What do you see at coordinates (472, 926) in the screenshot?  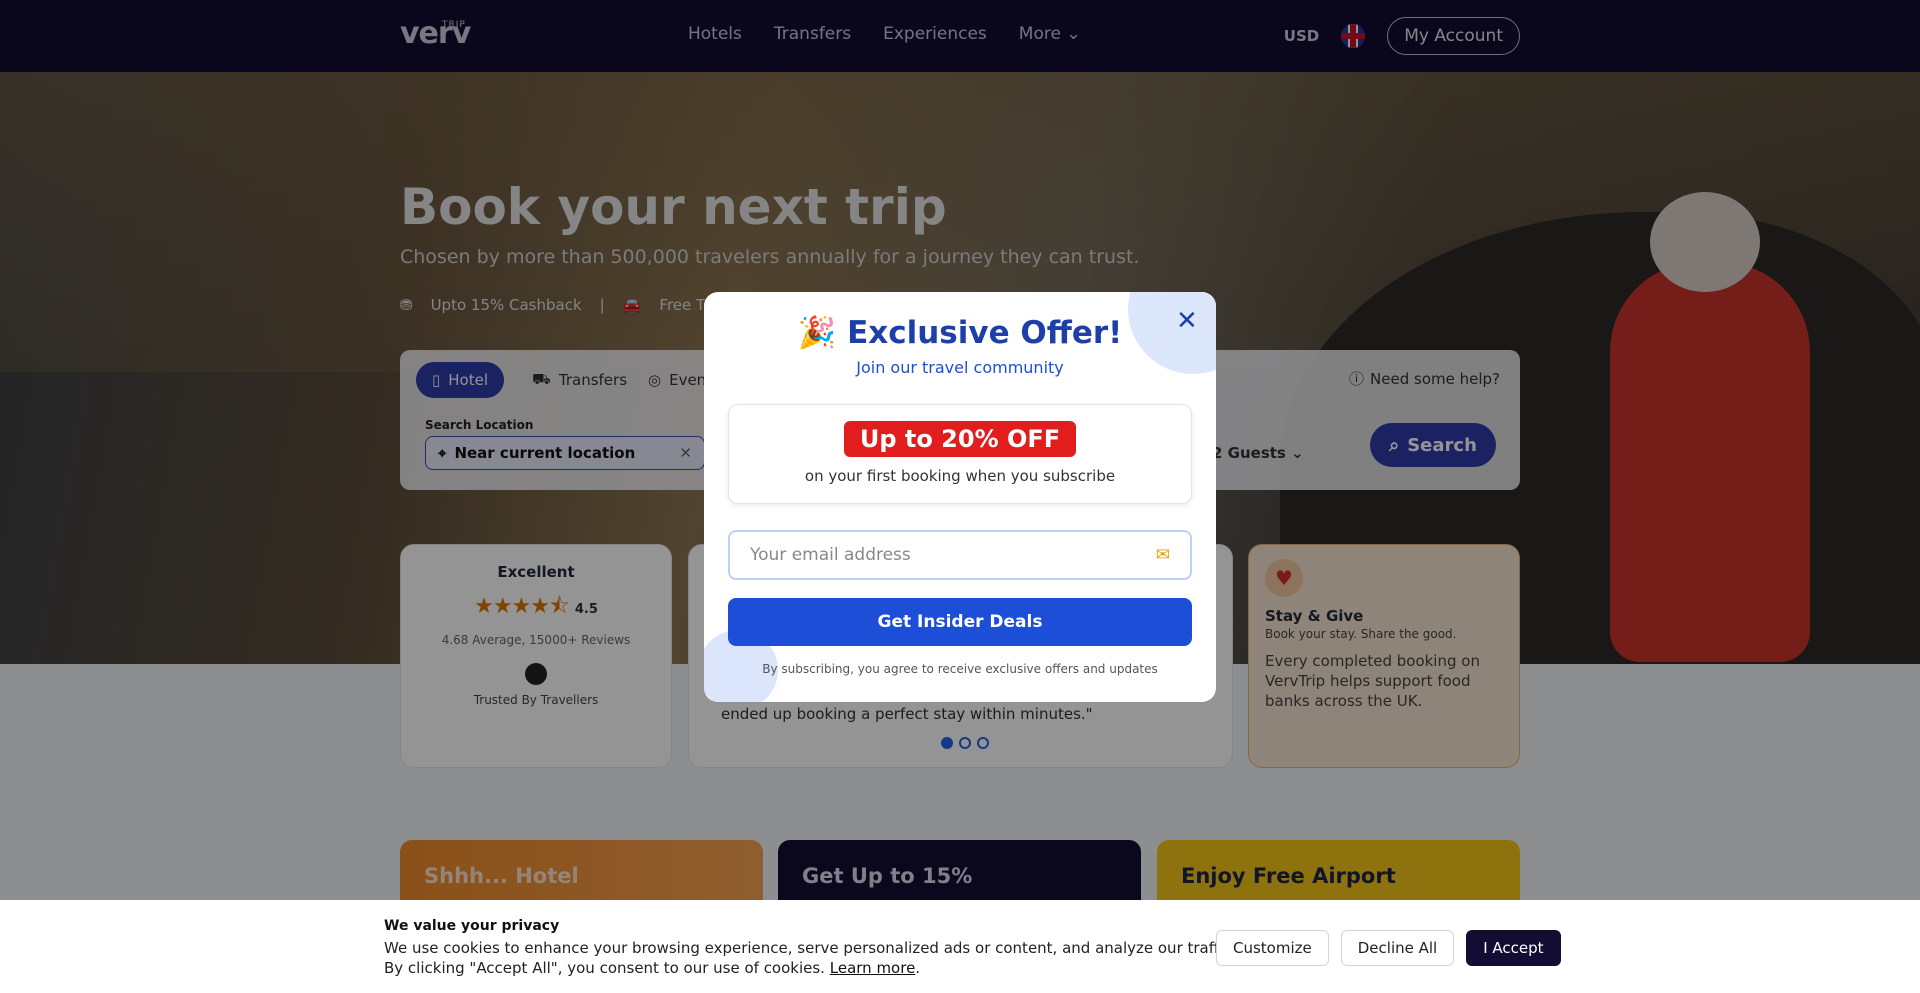 I see `cookie-title: We value your privacy` at bounding box center [472, 926].